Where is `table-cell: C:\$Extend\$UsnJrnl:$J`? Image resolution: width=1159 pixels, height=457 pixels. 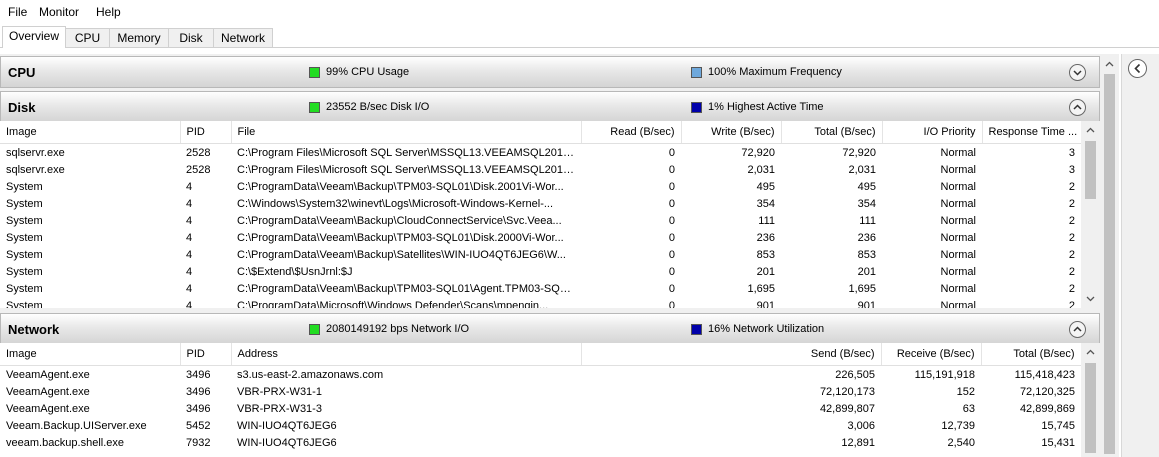 table-cell: C:\$Extend\$UsnJrnl:$J is located at coordinates (295, 271).